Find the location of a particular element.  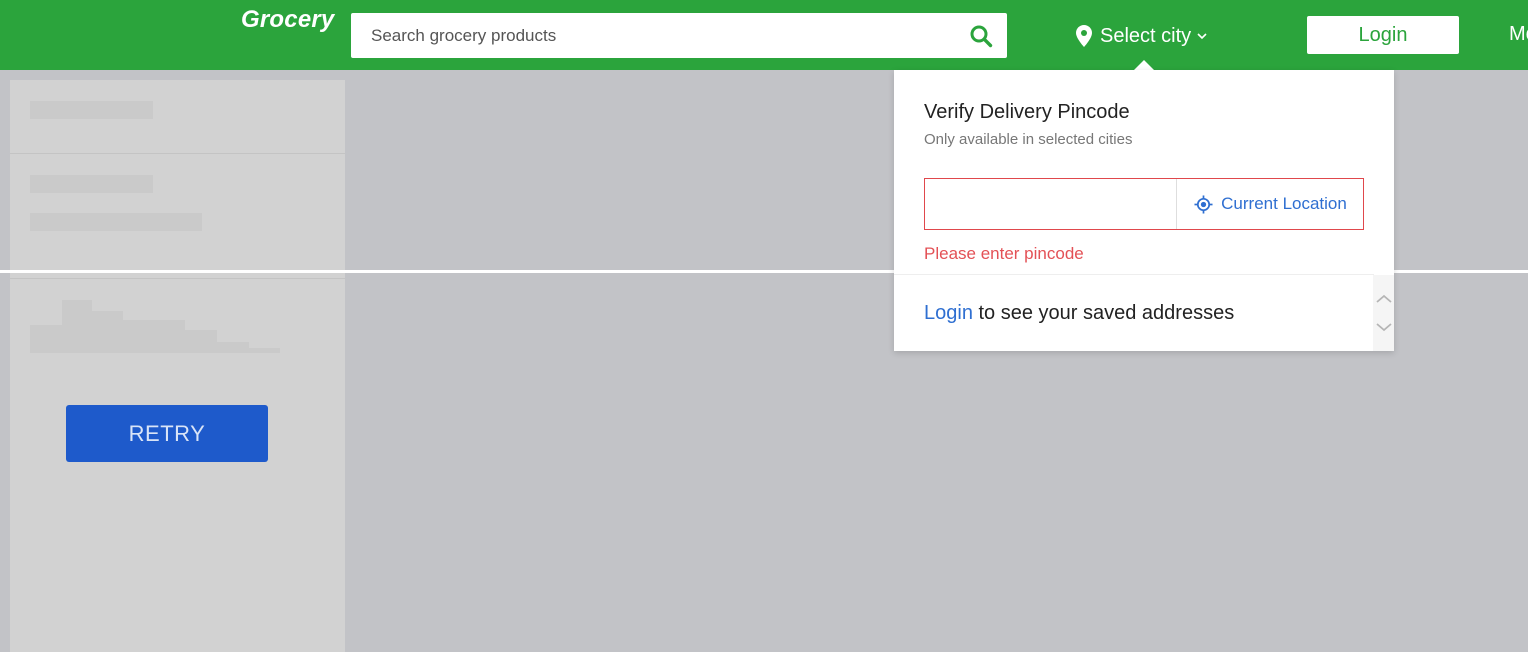

more-menu: Mo is located at coordinates (1518, 34).